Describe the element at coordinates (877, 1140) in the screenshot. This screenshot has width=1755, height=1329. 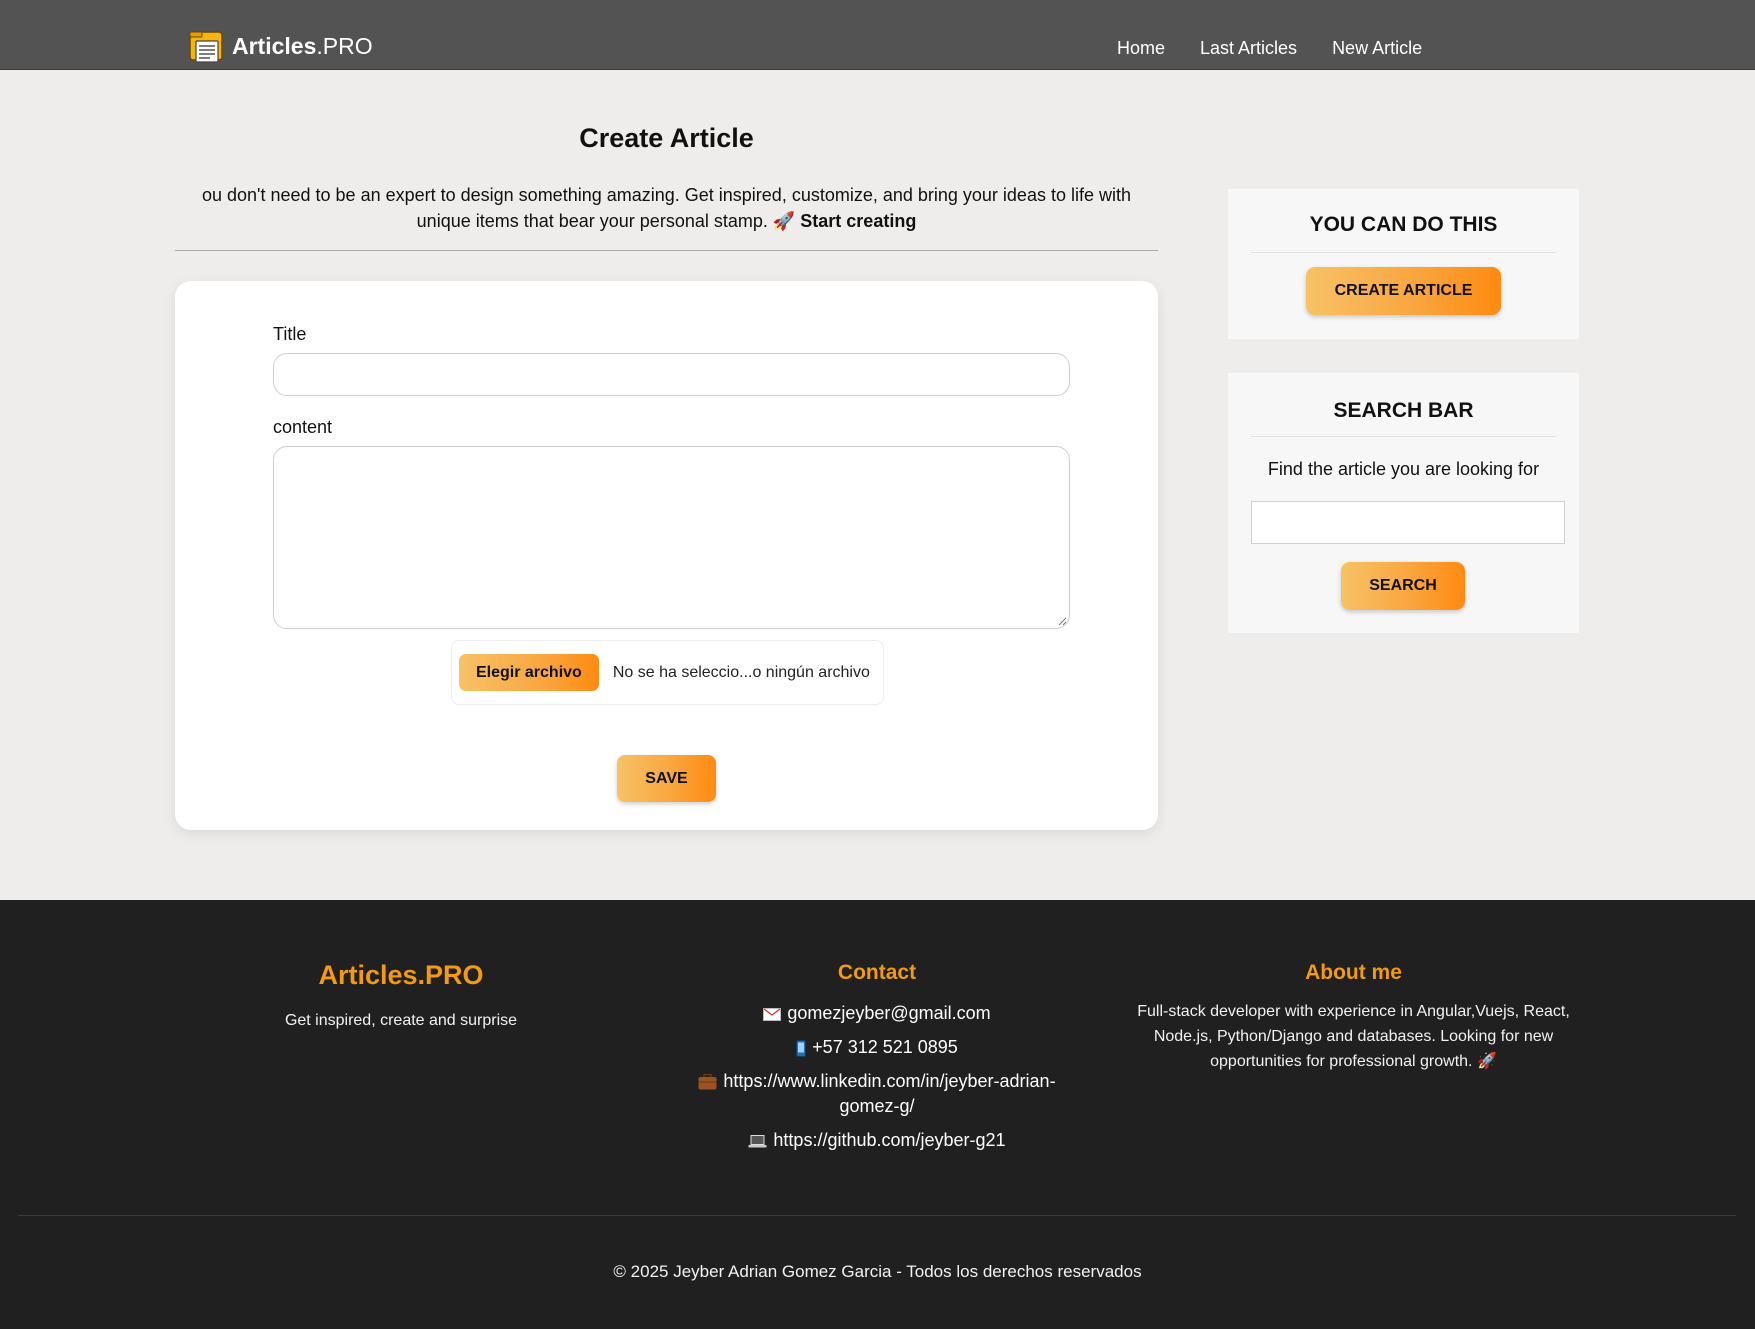
I see `footer-github: https://github.com/jeyber-g21` at that location.